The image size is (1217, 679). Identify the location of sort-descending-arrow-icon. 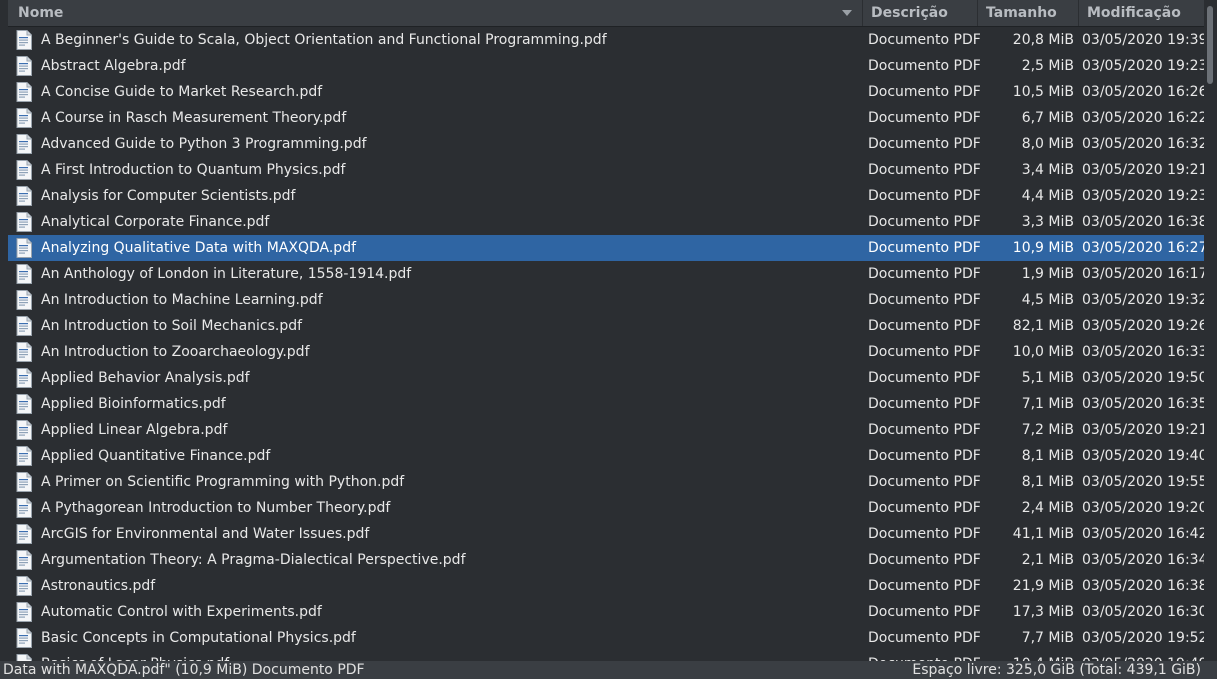
(847, 13).